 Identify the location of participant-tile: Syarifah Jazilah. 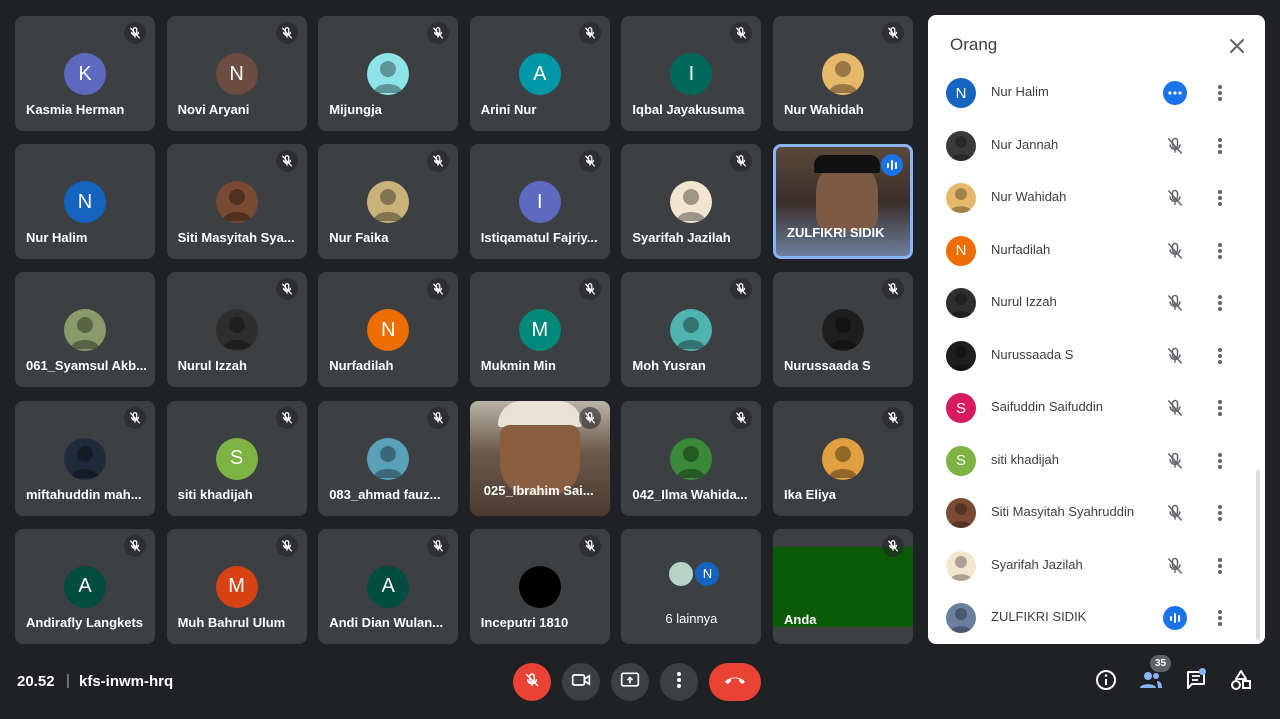
(691, 202).